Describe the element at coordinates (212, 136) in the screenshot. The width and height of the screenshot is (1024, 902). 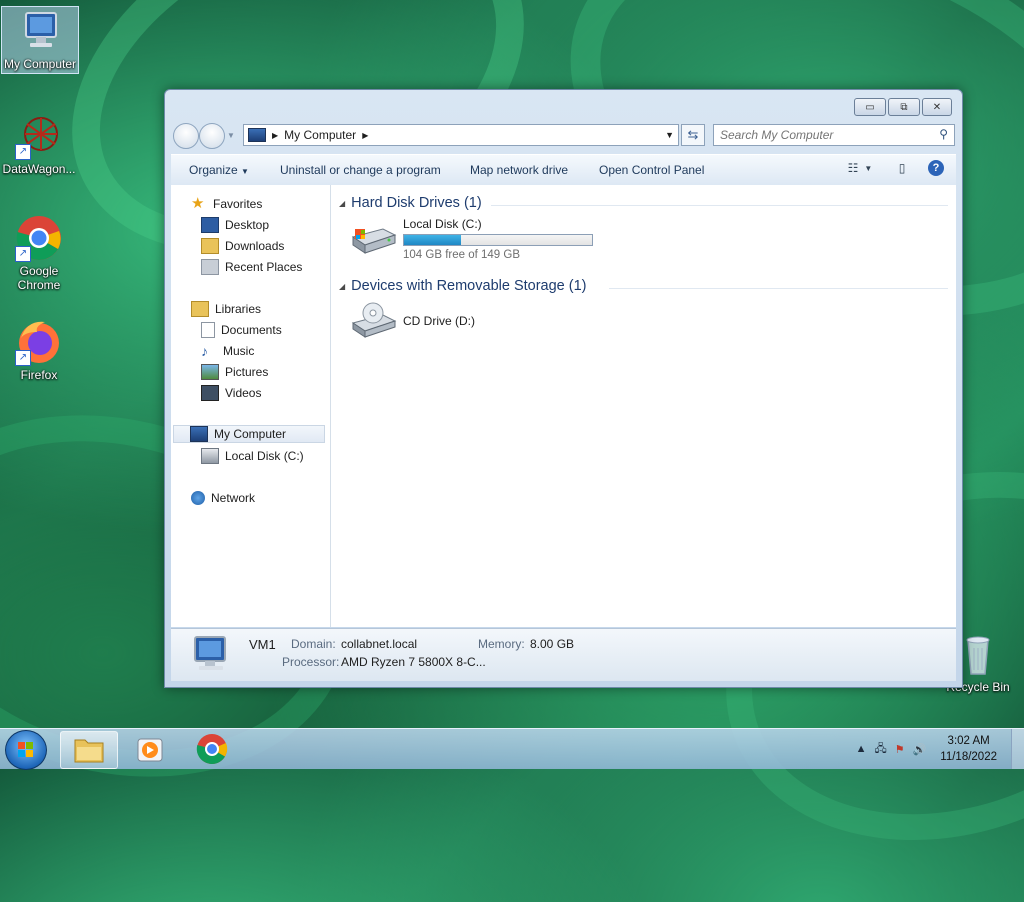
I see `forward-button` at that location.